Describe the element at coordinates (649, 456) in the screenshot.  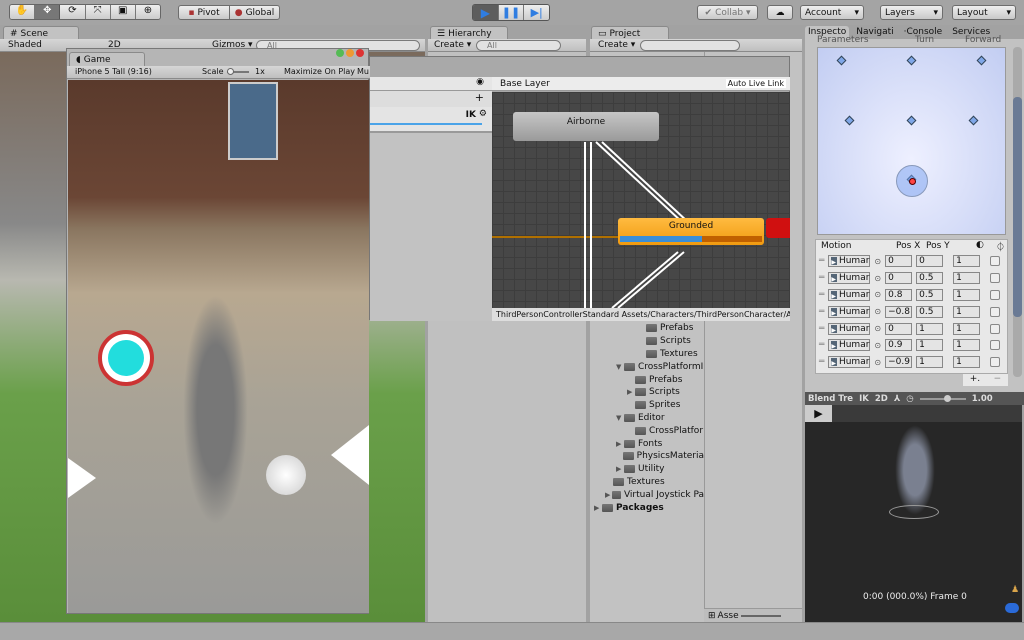
I see `project-tree-item: PhysicsMateria` at that location.